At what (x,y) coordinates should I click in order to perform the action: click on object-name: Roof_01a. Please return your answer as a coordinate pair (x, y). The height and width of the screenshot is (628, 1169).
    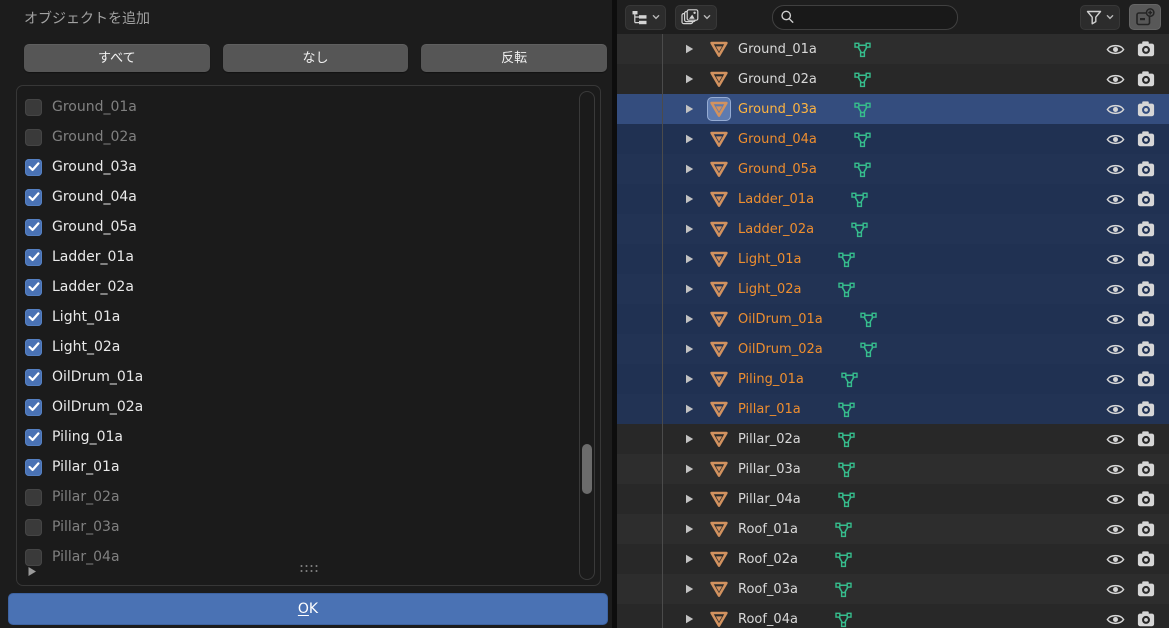
    Looking at the image, I should click on (768, 529).